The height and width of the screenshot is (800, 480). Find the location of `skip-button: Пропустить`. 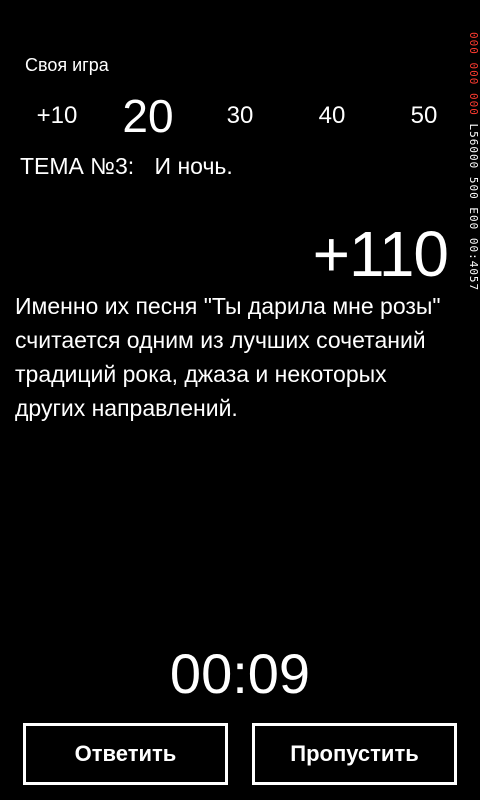

skip-button: Пропустить is located at coordinates (354, 754).